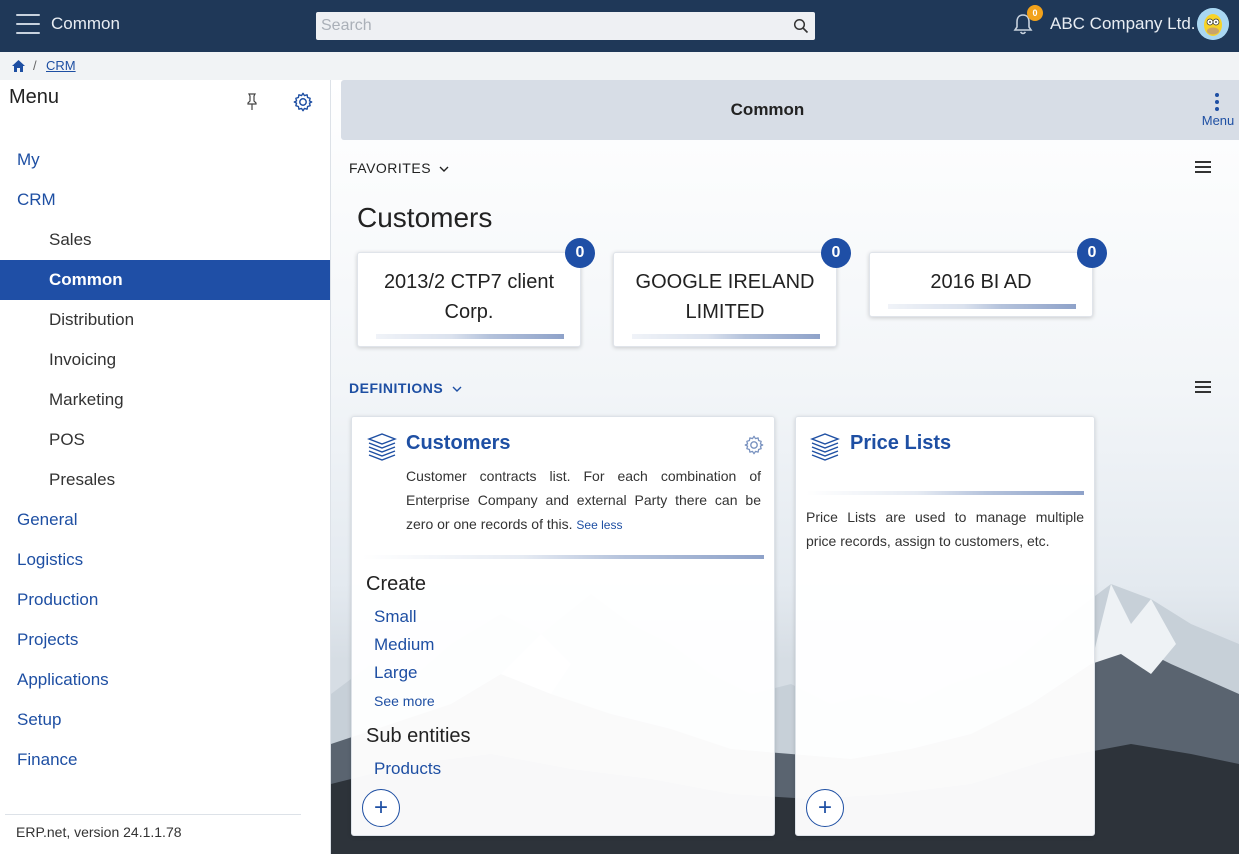 This screenshot has height=854, width=1239. I want to click on sidebar-item-marketing: Marketing, so click(165, 400).